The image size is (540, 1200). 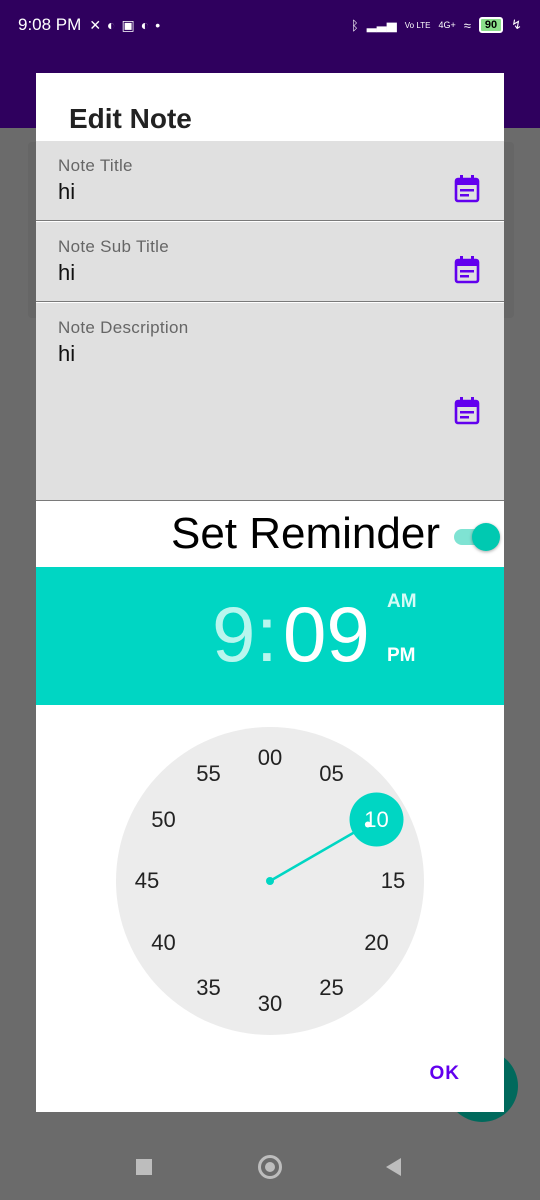 I want to click on clock-minute-05: 05, so click(x=331, y=774).